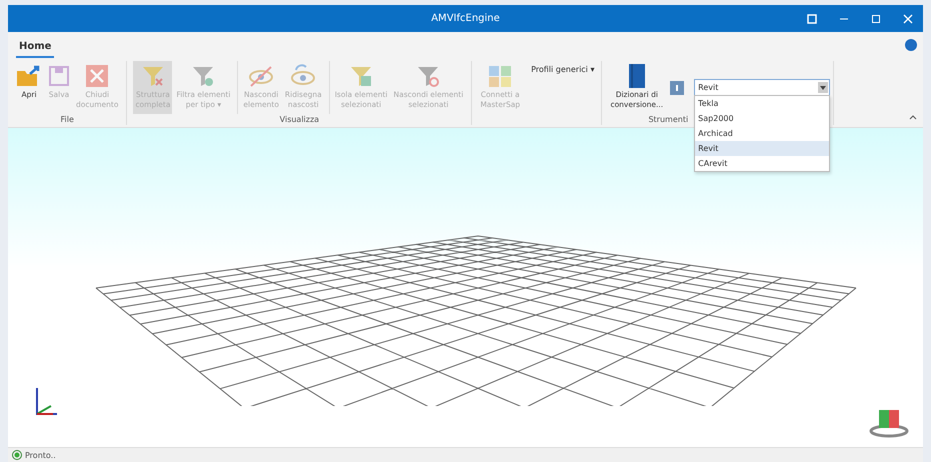  What do you see at coordinates (500, 76) in the screenshot?
I see `puzzle-icon` at bounding box center [500, 76].